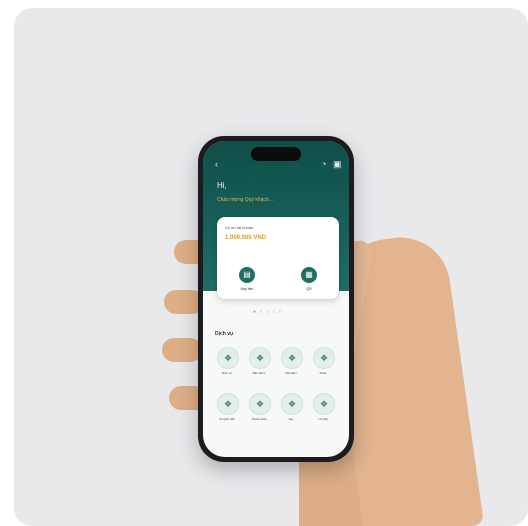  I want to click on service-label: Vay, so click(291, 419).